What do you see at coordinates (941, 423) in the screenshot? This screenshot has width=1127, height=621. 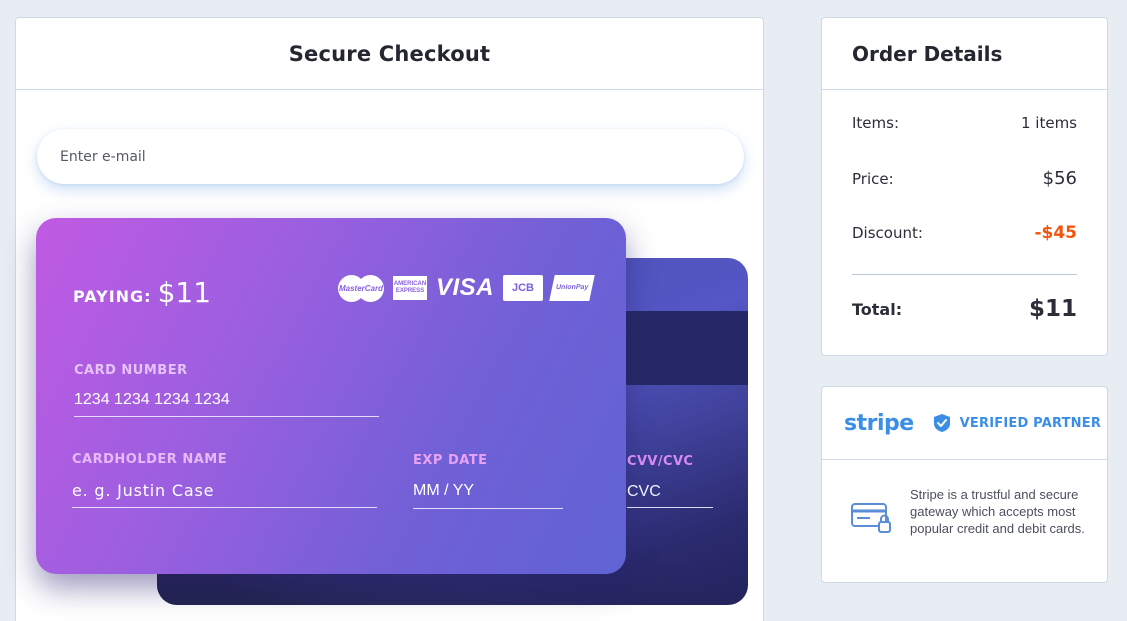 I see `verified-check-icon` at bounding box center [941, 423].